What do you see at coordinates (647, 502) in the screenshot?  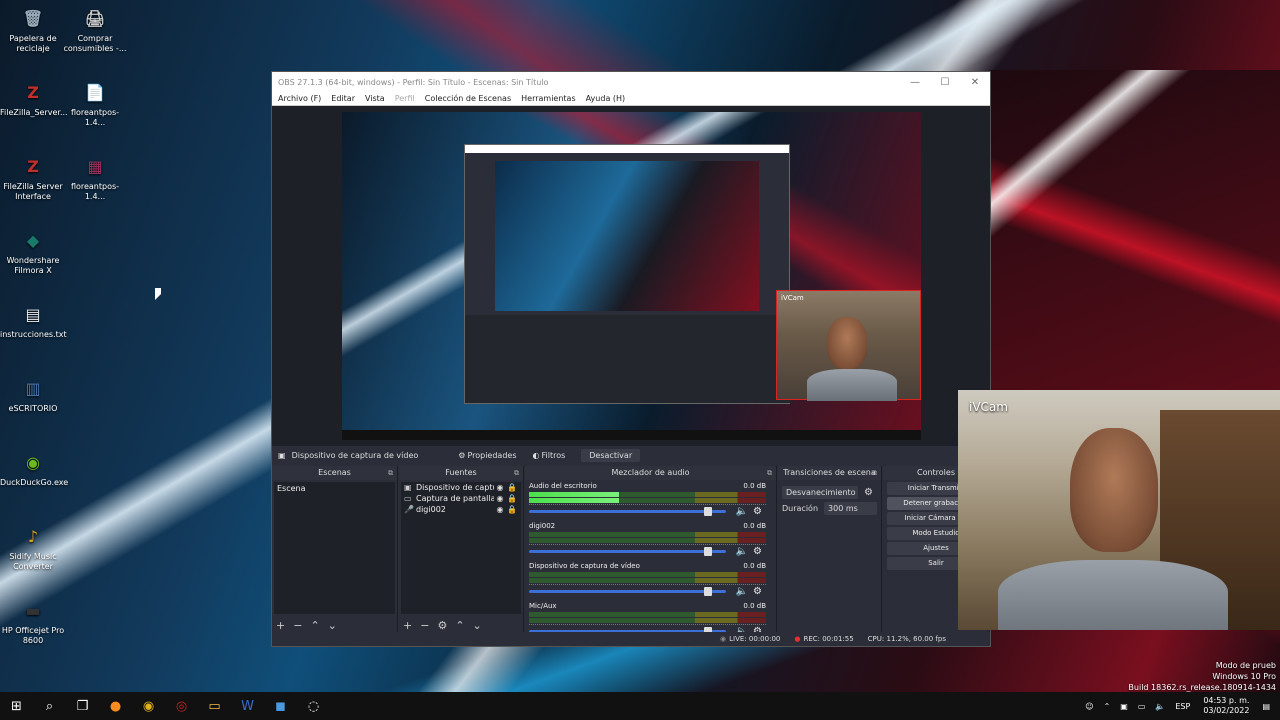 I see `mixer-track: Audio del escritorio 0.0 dB 🔈 ⚙` at bounding box center [647, 502].